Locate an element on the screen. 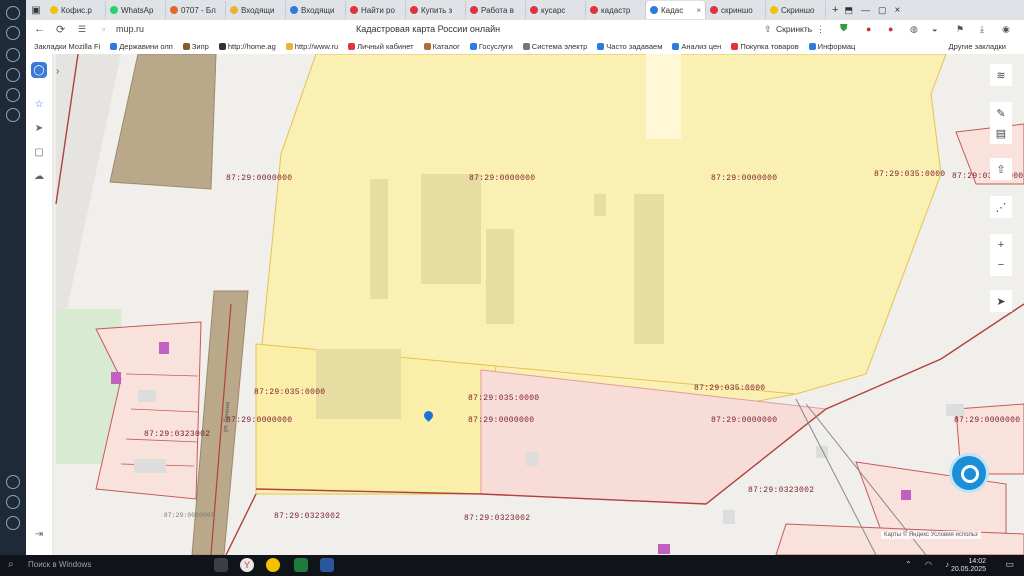  yandex-browser-icon: Y is located at coordinates (247, 565).